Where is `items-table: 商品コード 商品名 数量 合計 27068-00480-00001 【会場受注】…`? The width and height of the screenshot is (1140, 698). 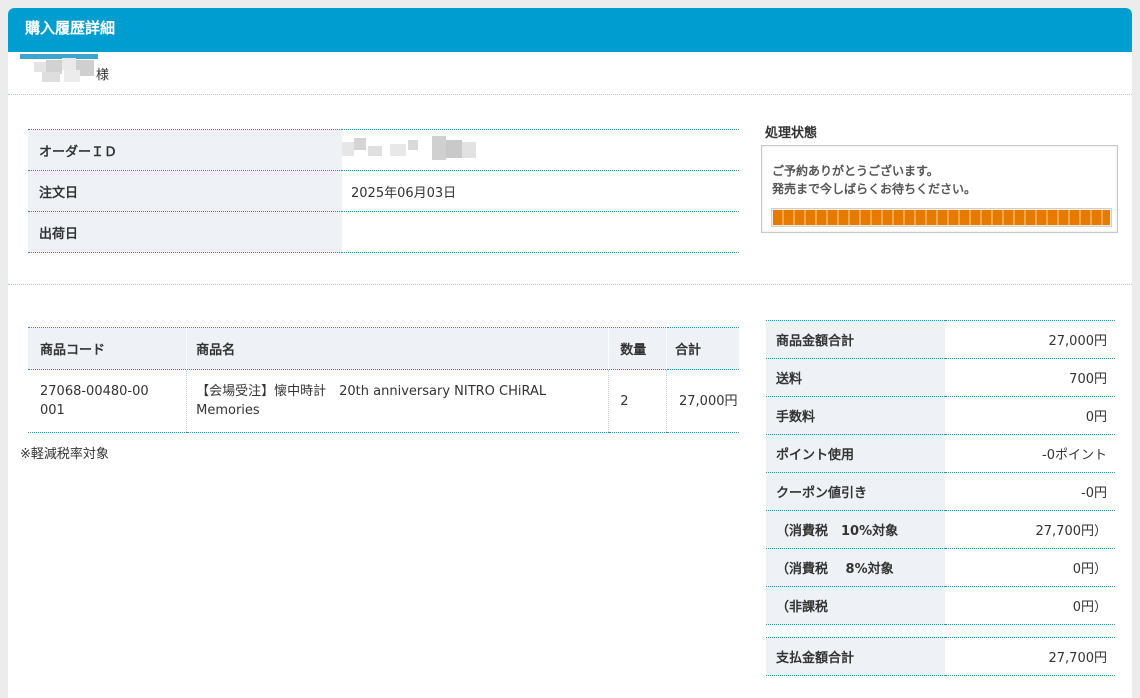
items-table: 商品コード 商品名 数量 合計 27068-00480-00001 【会場受注】… is located at coordinates (383, 380).